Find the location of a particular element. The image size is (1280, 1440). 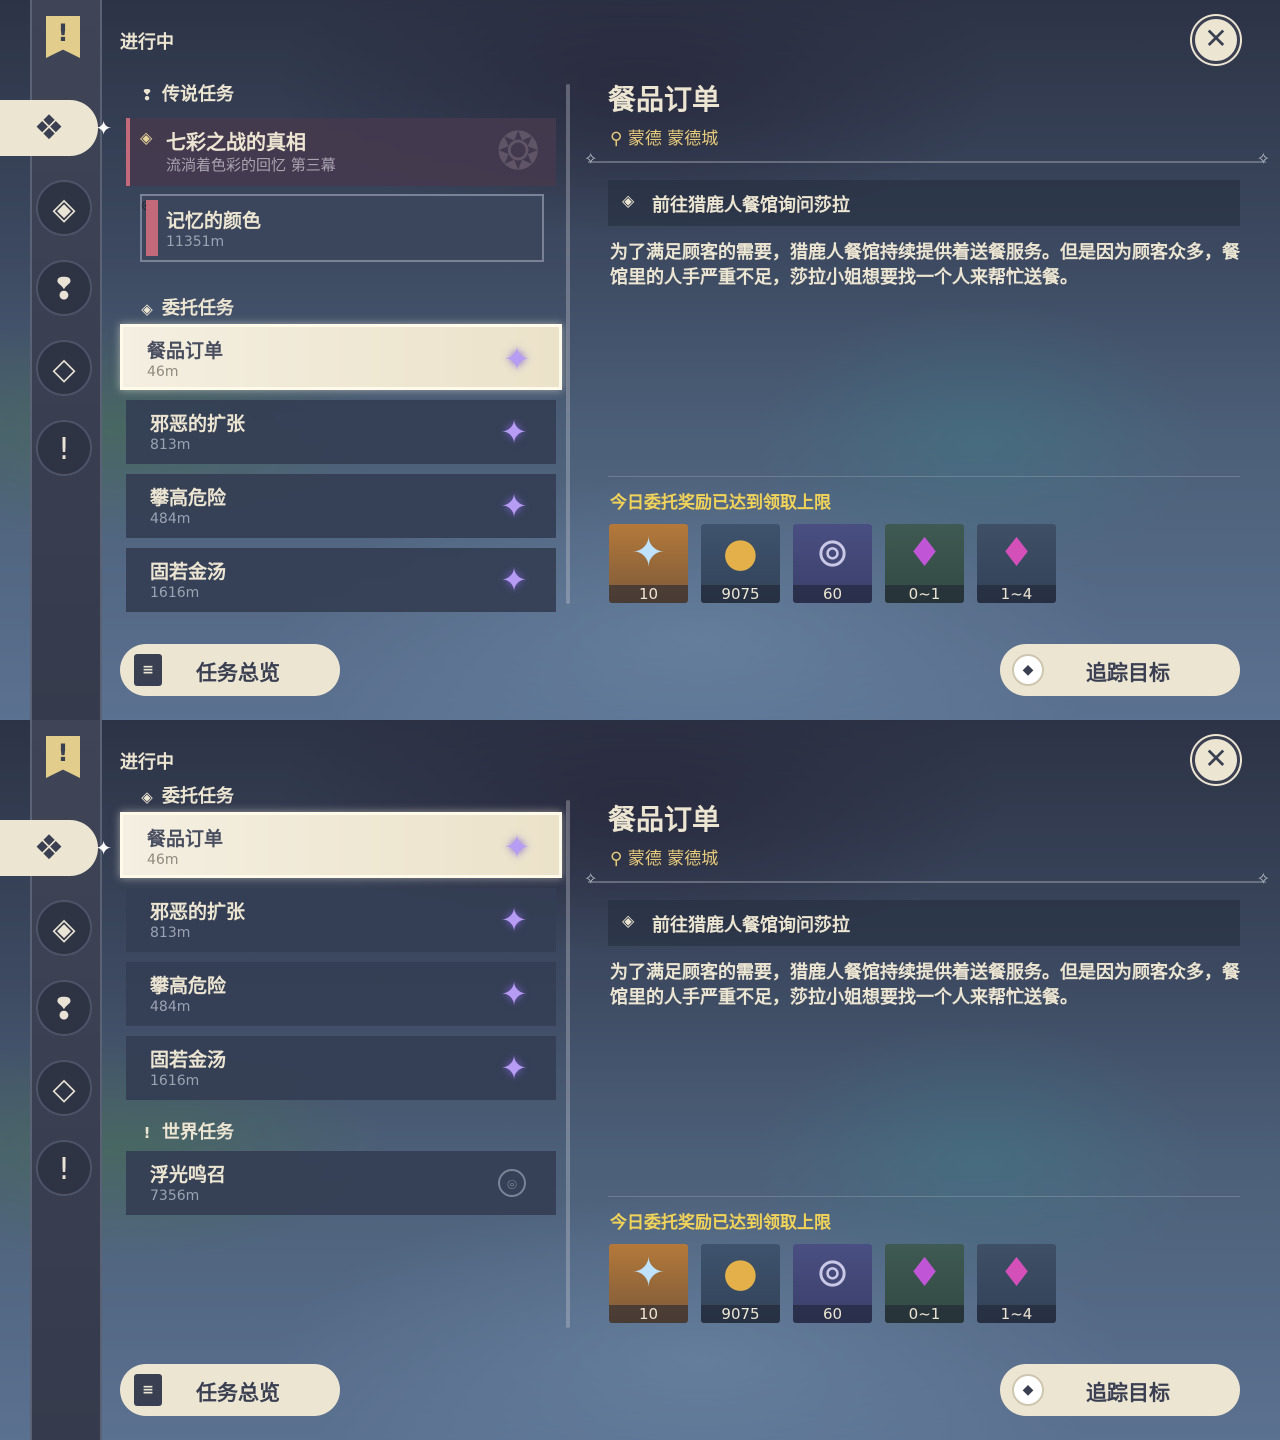

legend-quest-icon: ❢ is located at coordinates (147, 95).